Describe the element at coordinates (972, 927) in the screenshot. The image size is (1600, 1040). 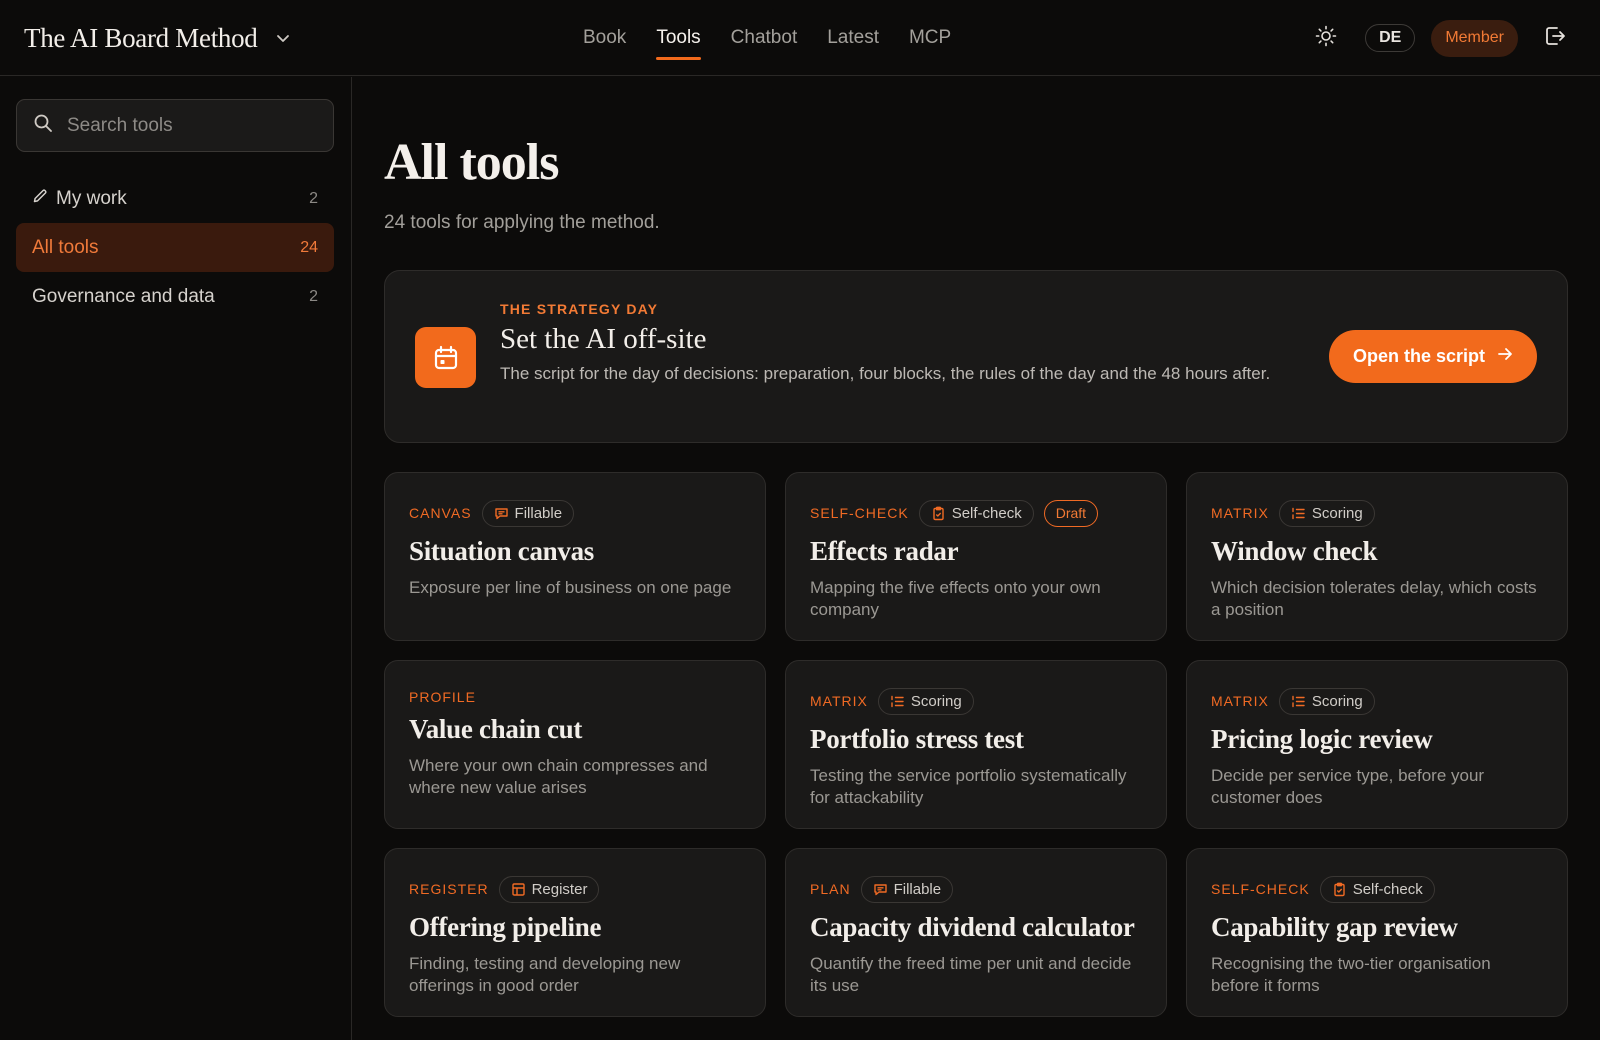
I see `tool-title: Capacity dividend calculator` at that location.